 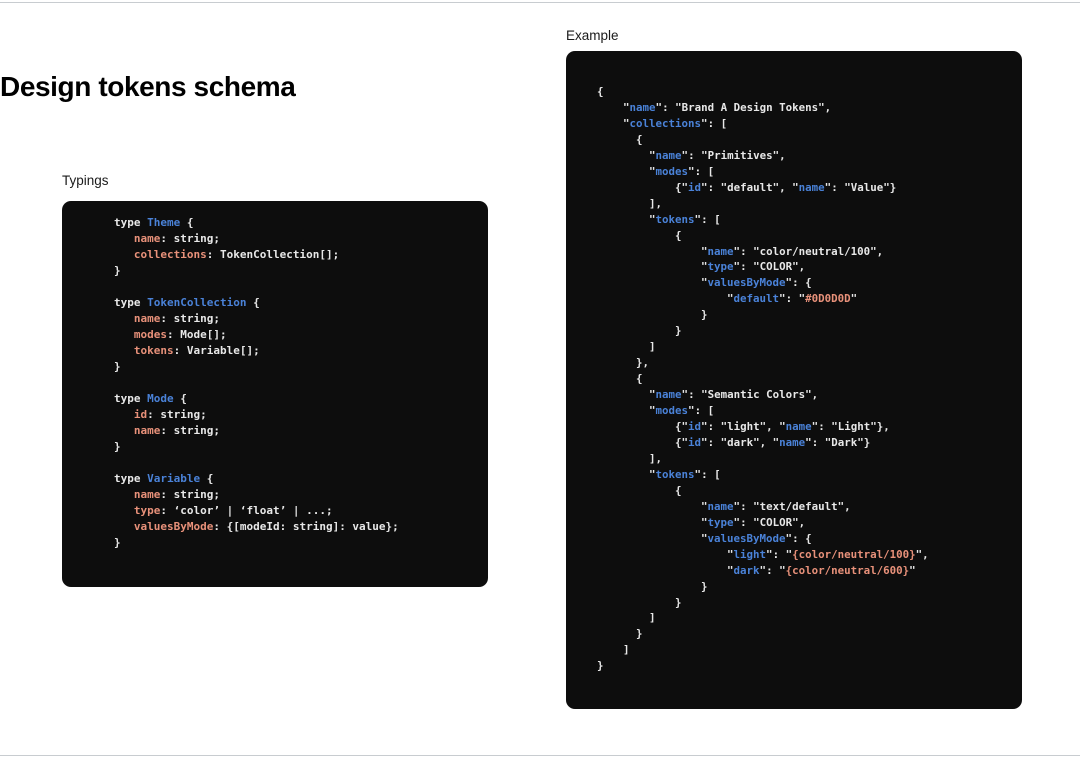 I want to click on typings-panel-label: Typings, so click(x=85, y=180).